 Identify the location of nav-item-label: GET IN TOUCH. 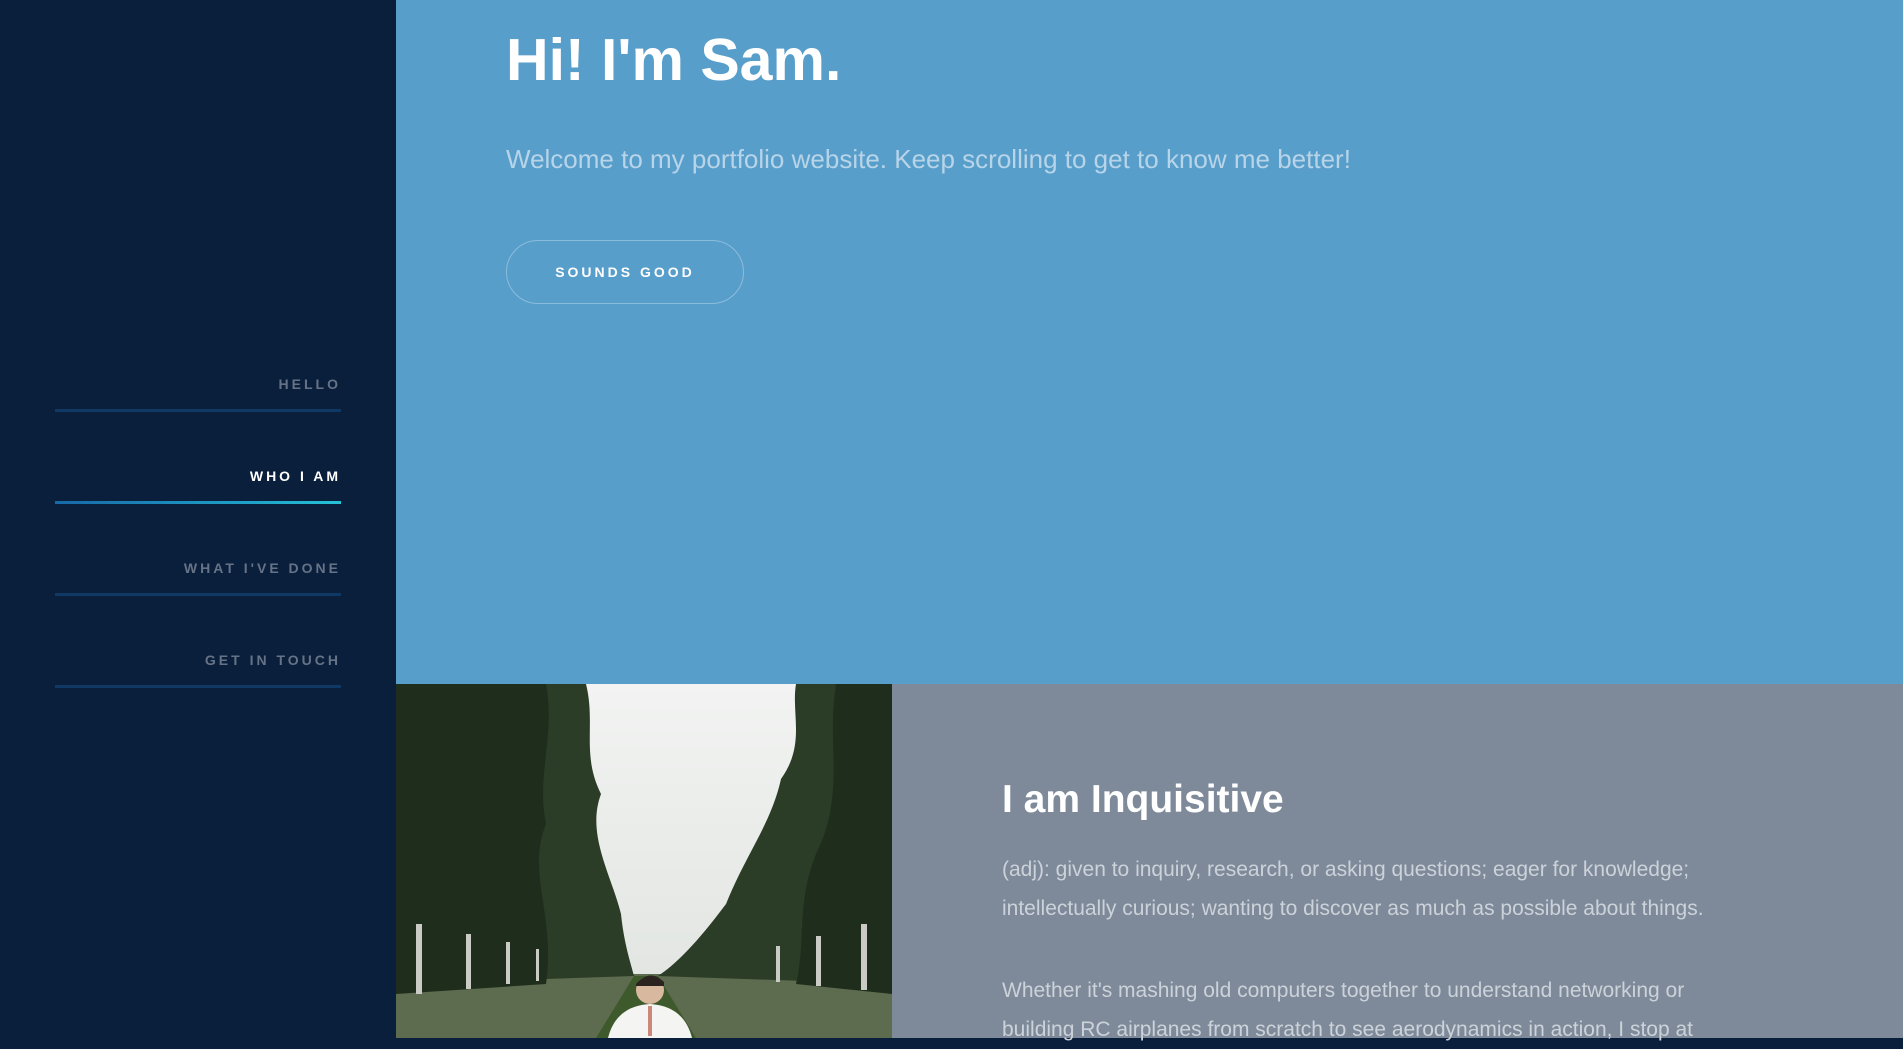
(272, 660).